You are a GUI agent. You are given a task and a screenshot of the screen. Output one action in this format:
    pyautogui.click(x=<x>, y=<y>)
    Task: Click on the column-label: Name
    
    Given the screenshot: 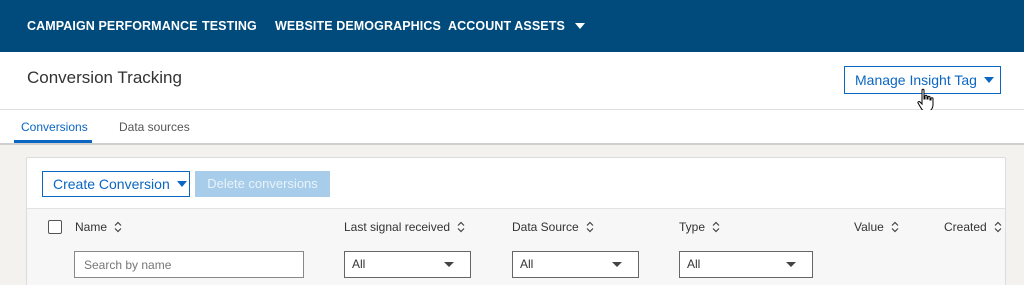 What is the action you would take?
    pyautogui.click(x=91, y=227)
    